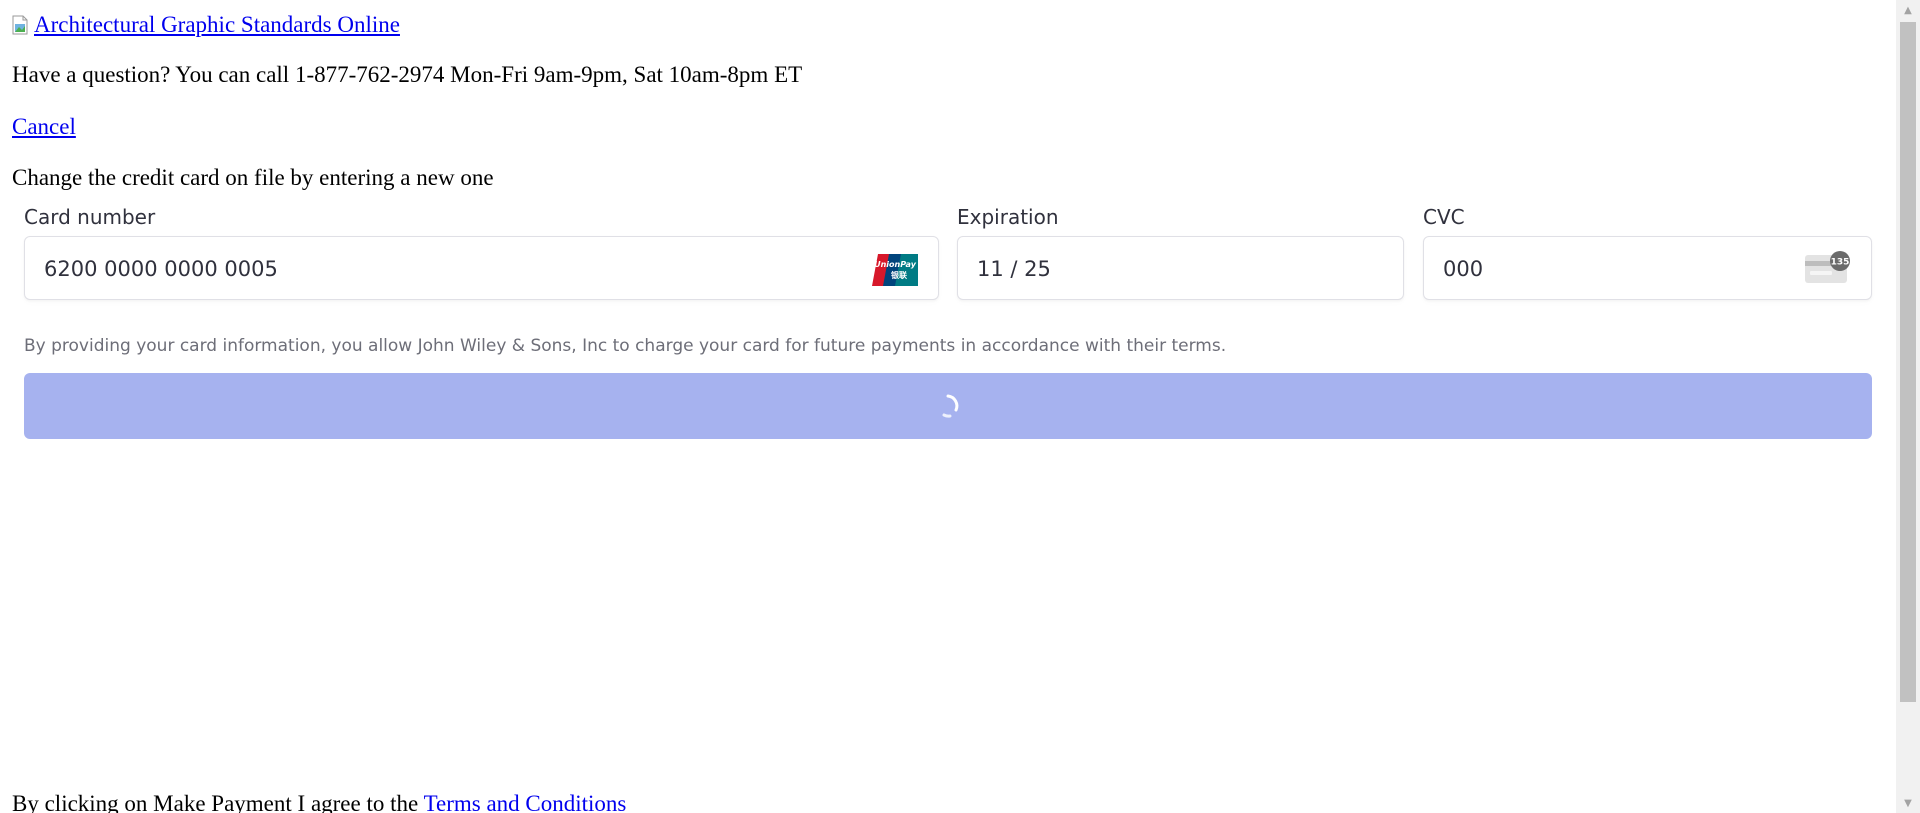  Describe the element at coordinates (217, 24) in the screenshot. I see `logo-alt-text: Architectural Graphic Standards Online` at that location.